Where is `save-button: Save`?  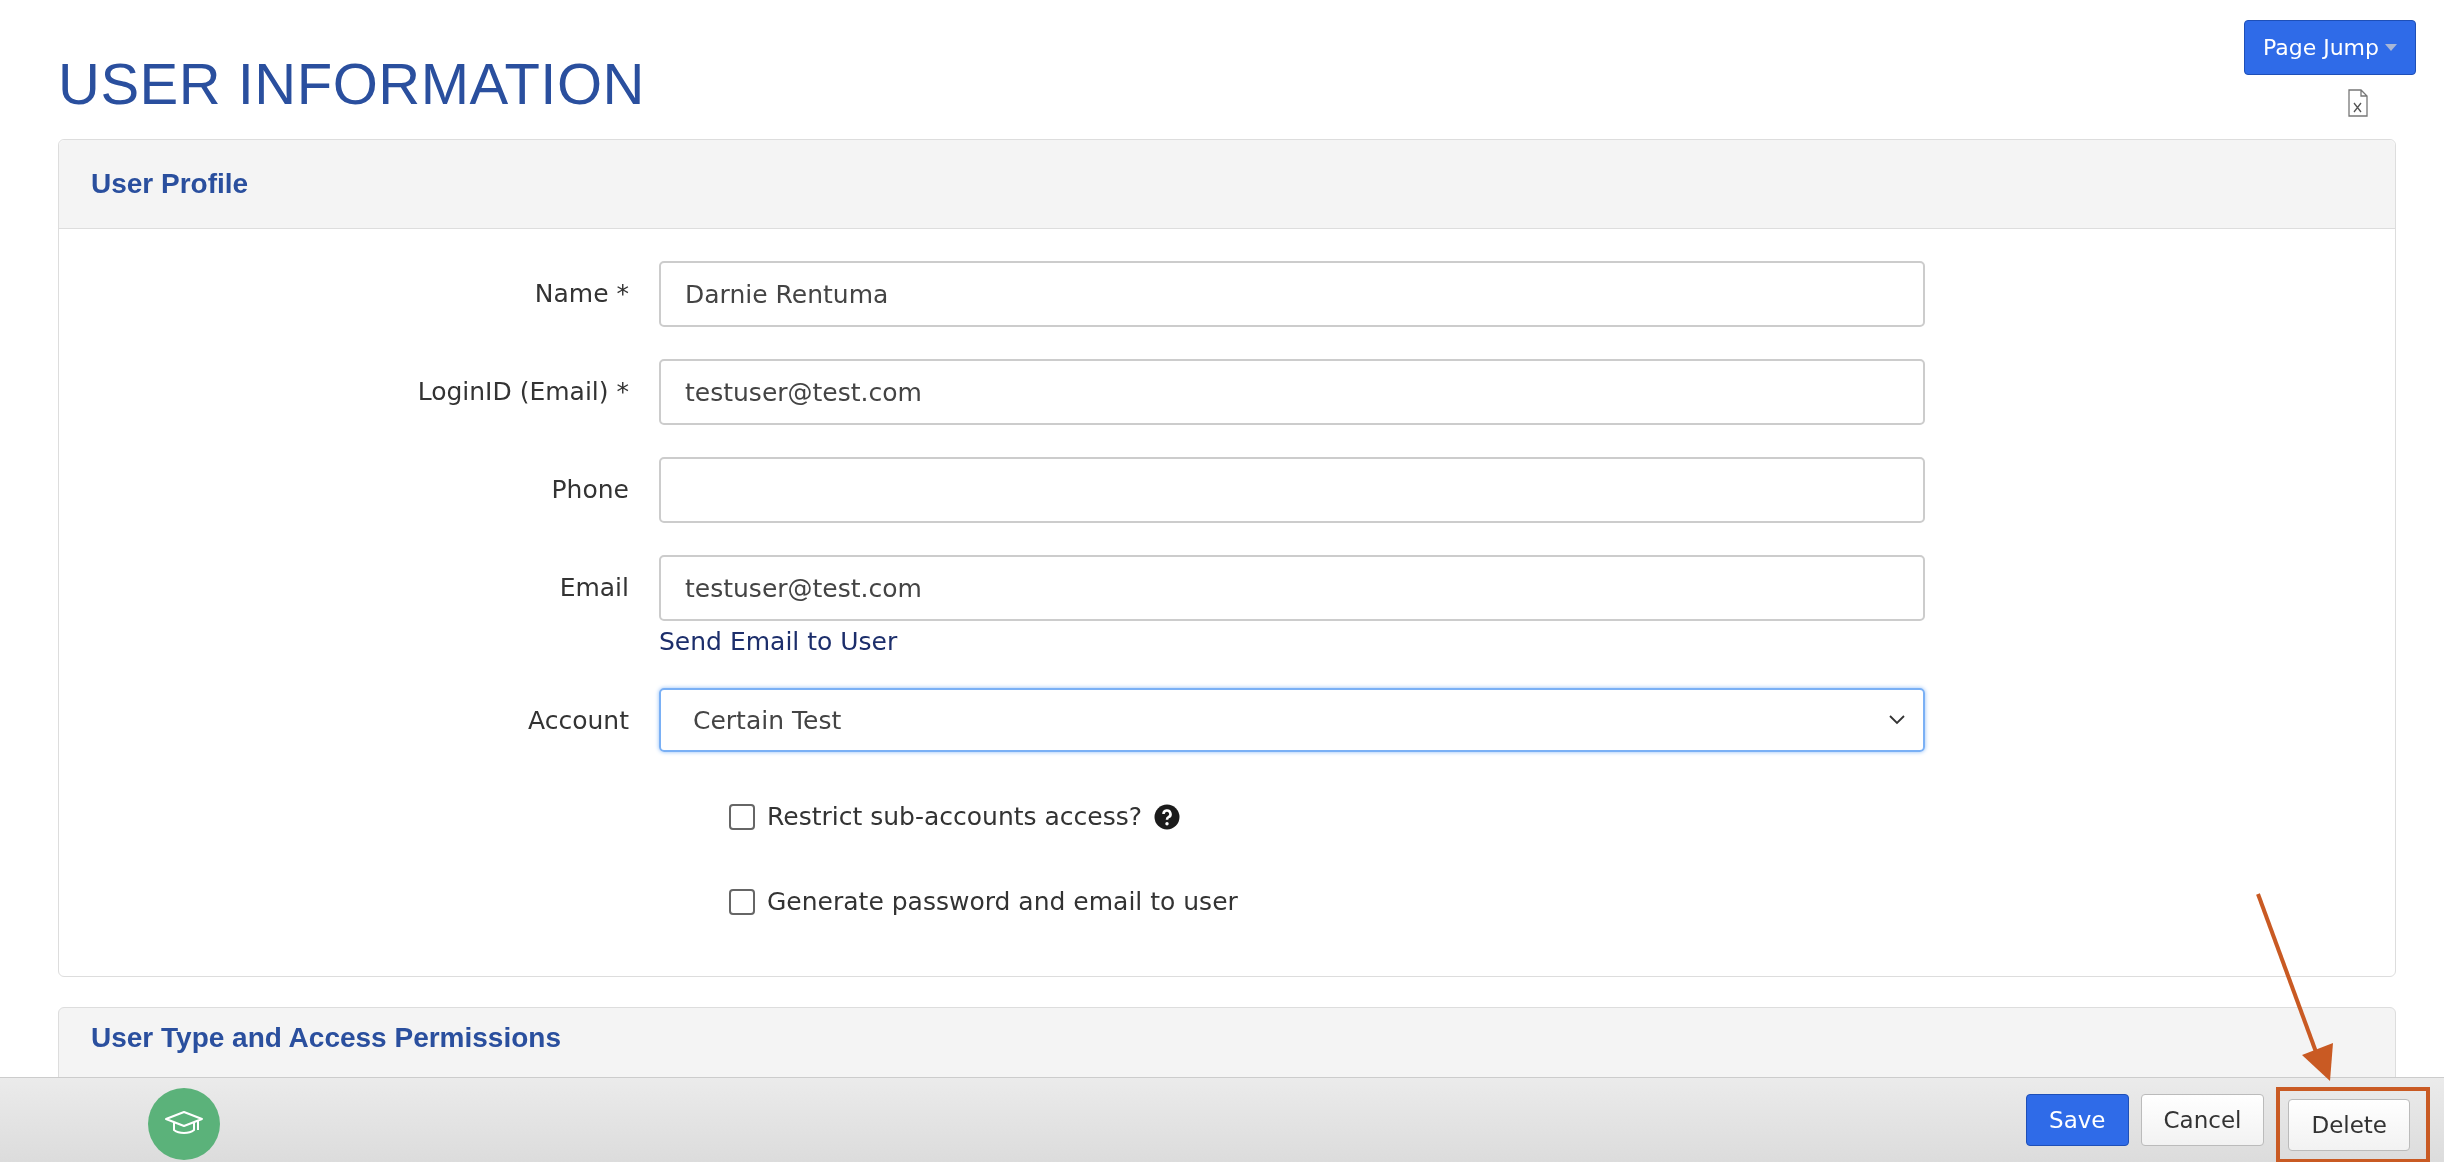 save-button: Save is located at coordinates (2077, 1120).